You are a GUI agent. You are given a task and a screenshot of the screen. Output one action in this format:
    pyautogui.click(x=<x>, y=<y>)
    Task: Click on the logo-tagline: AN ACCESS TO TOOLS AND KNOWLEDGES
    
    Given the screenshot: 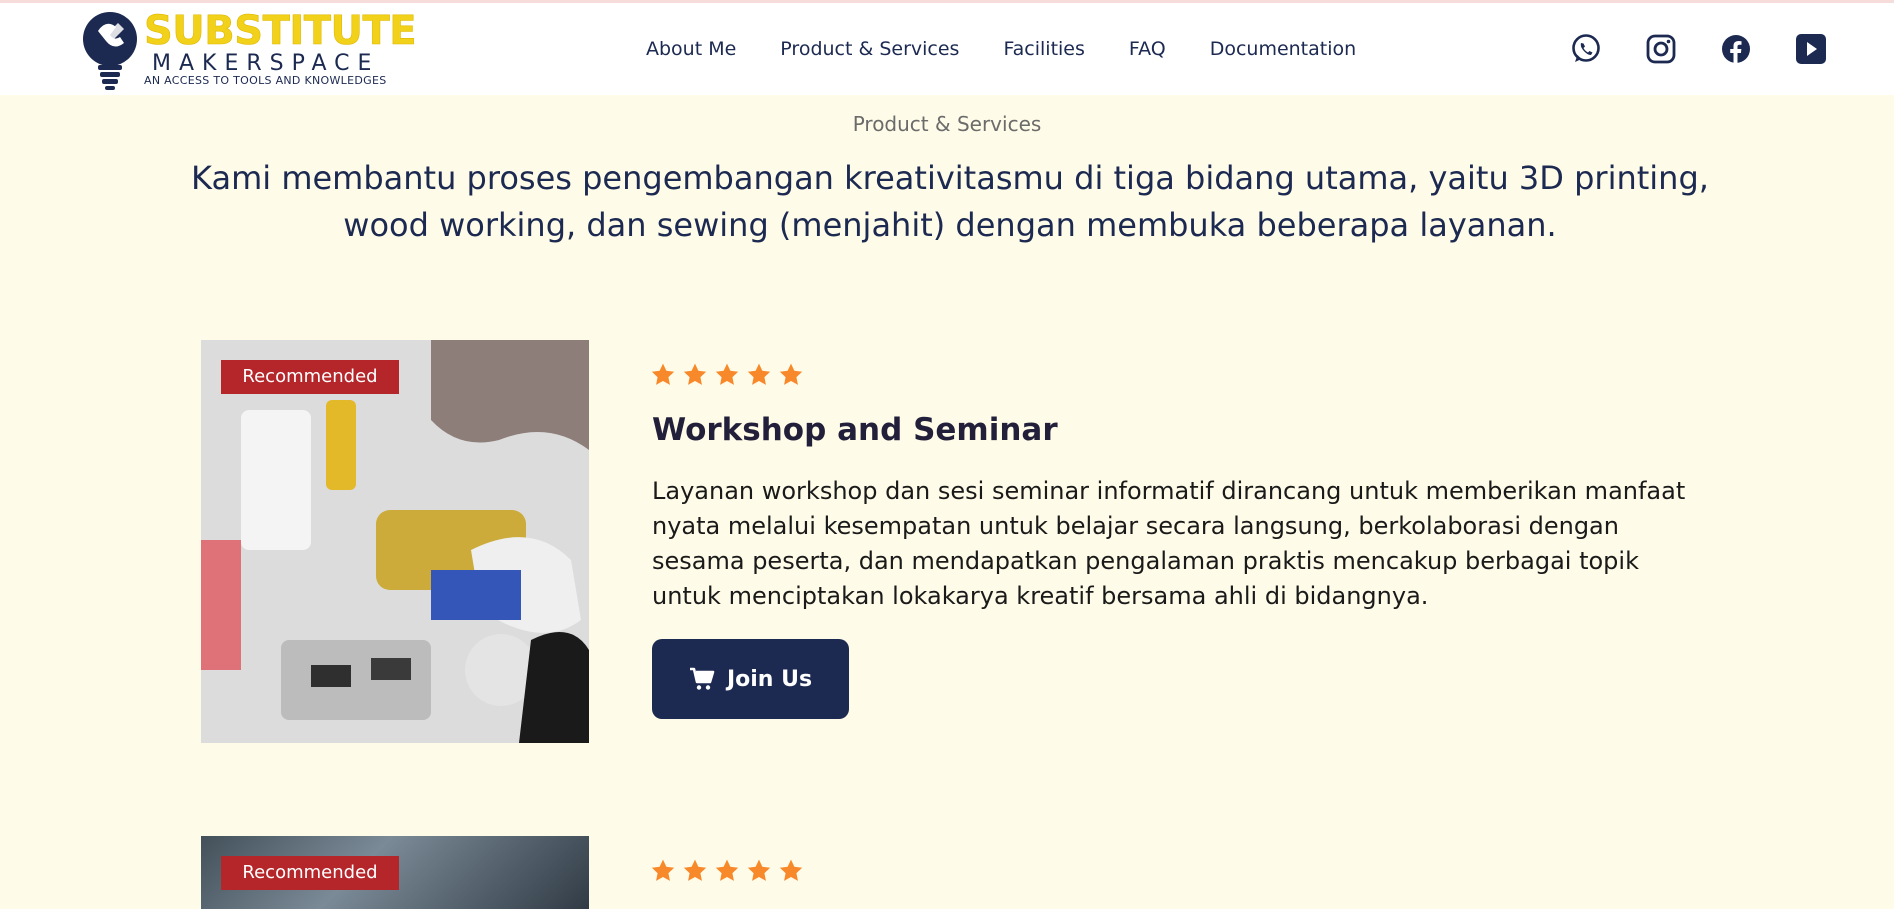 What is the action you would take?
    pyautogui.click(x=265, y=80)
    